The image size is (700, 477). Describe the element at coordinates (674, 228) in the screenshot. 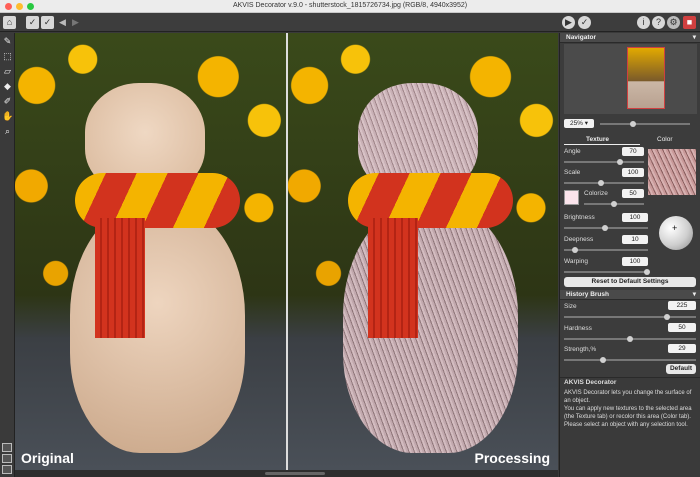

I see `light-position-icon: +` at that location.